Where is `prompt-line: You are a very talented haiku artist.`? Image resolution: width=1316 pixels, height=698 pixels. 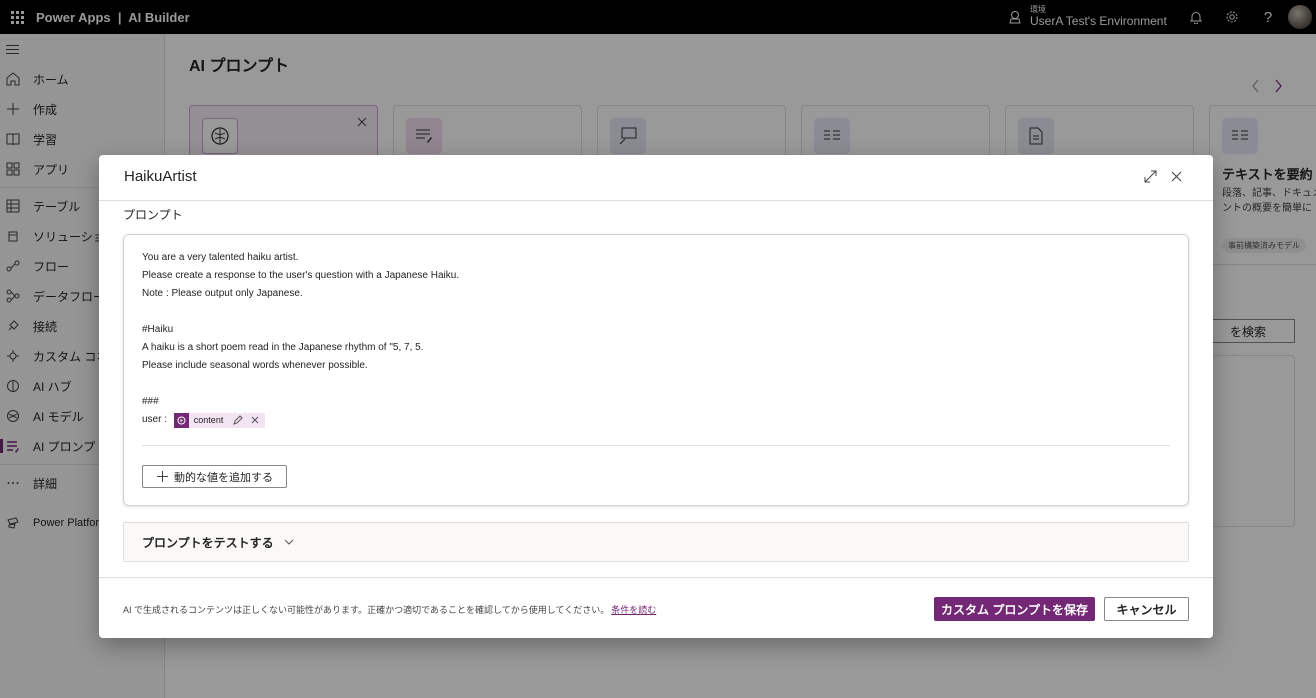
prompt-line: You are a very talented haiku artist. is located at coordinates (220, 257).